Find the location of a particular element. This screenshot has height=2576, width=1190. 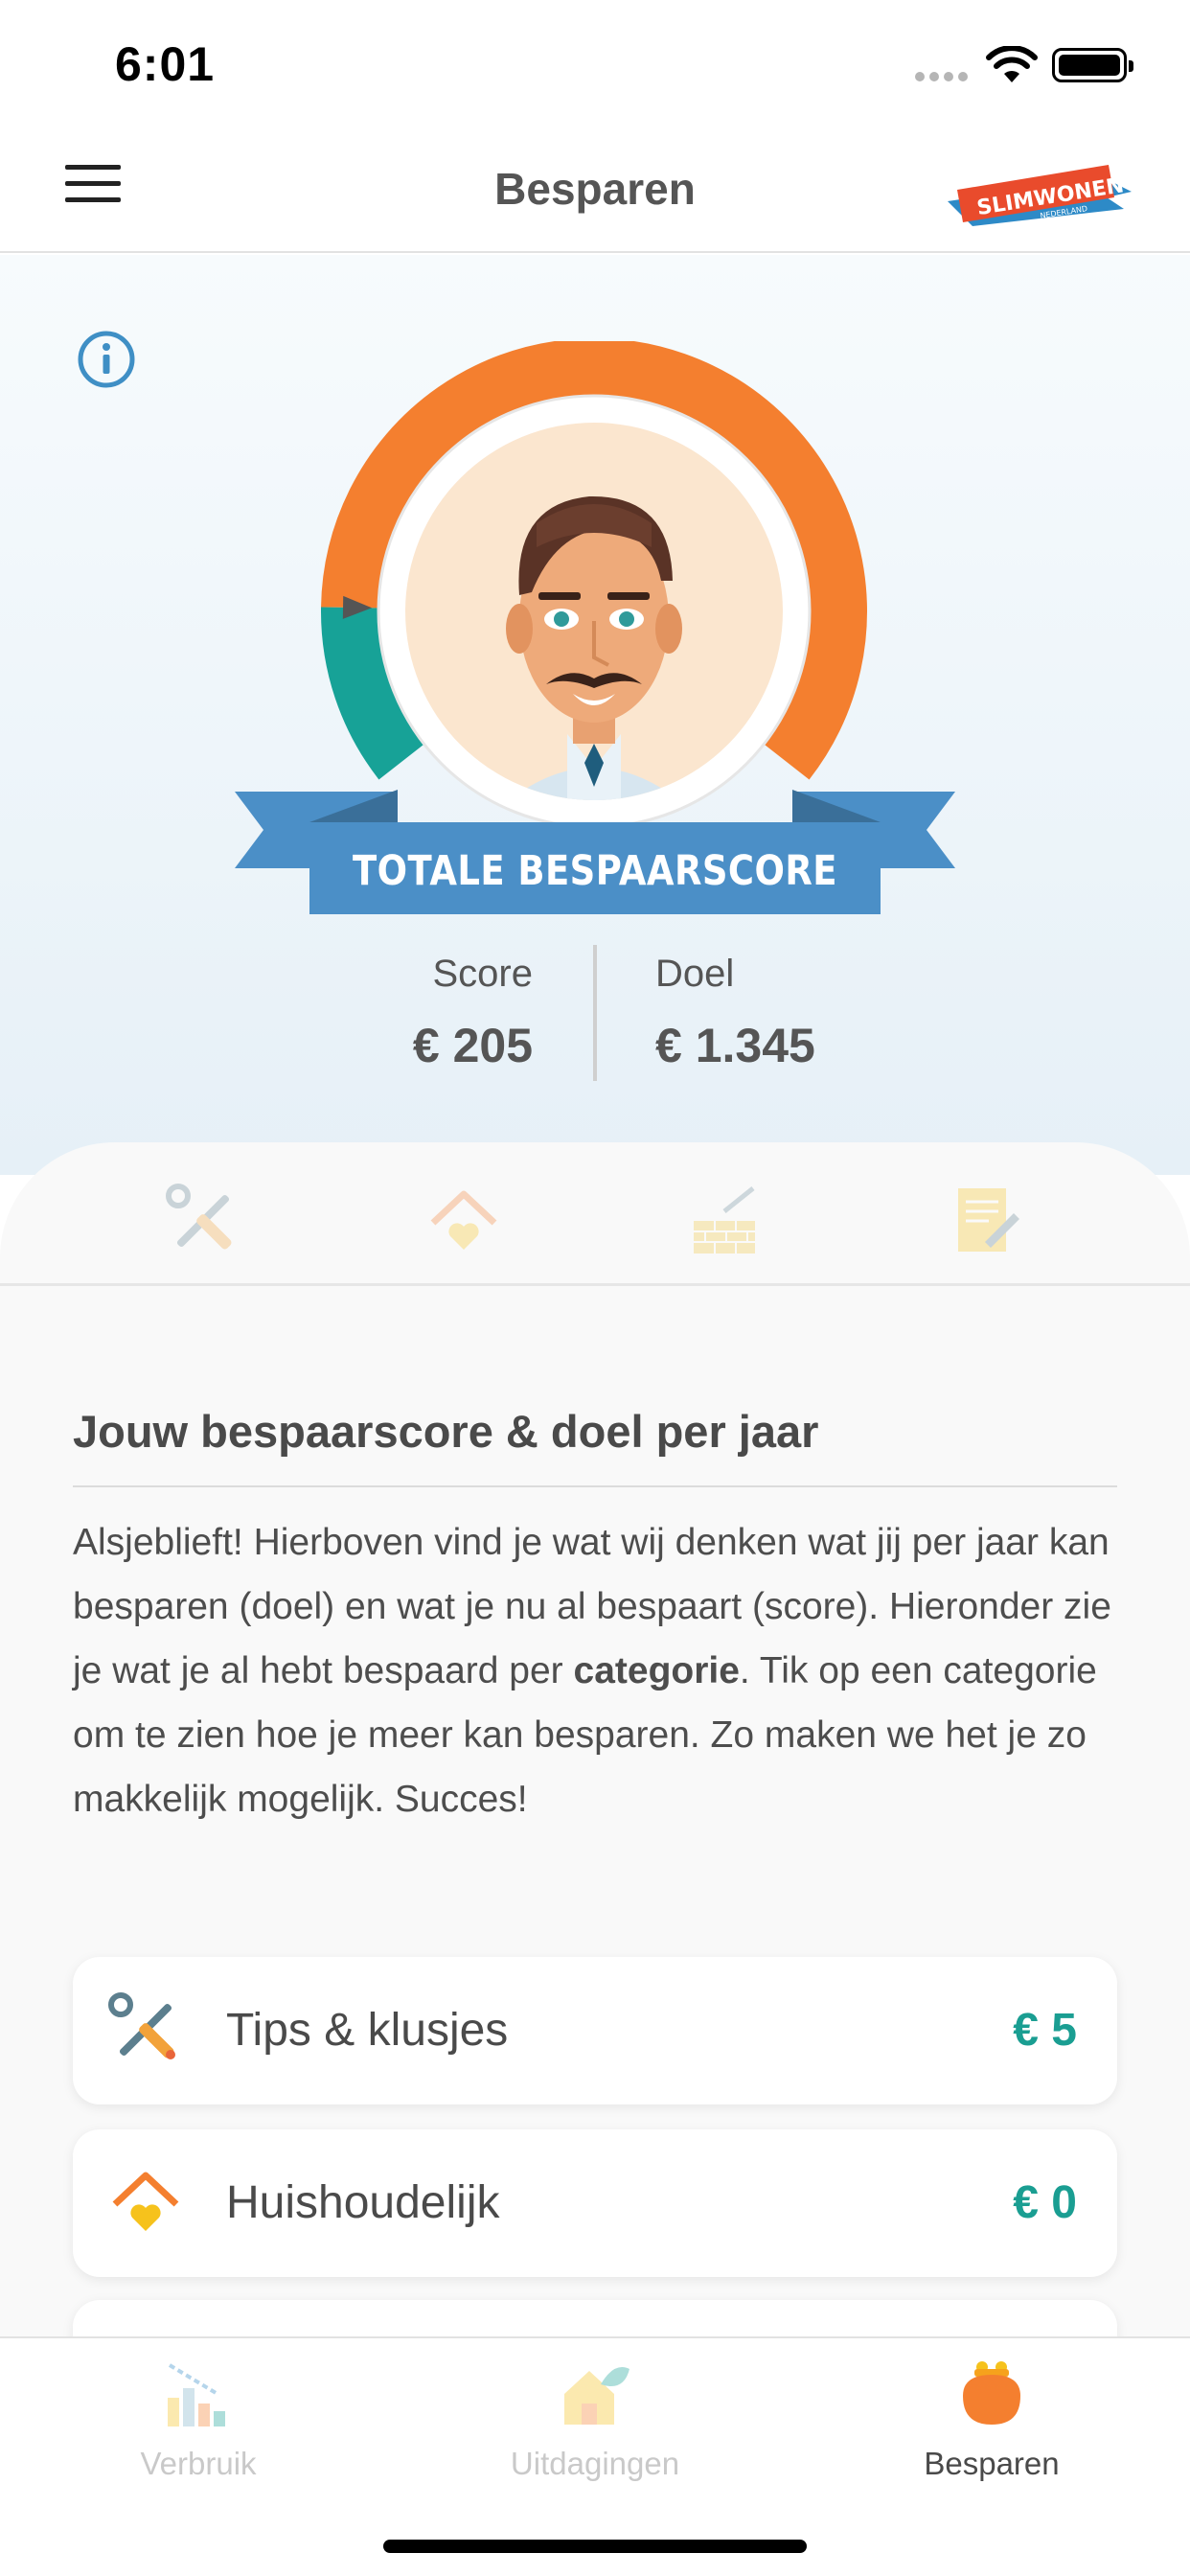

purse-icon is located at coordinates (991, 2393).